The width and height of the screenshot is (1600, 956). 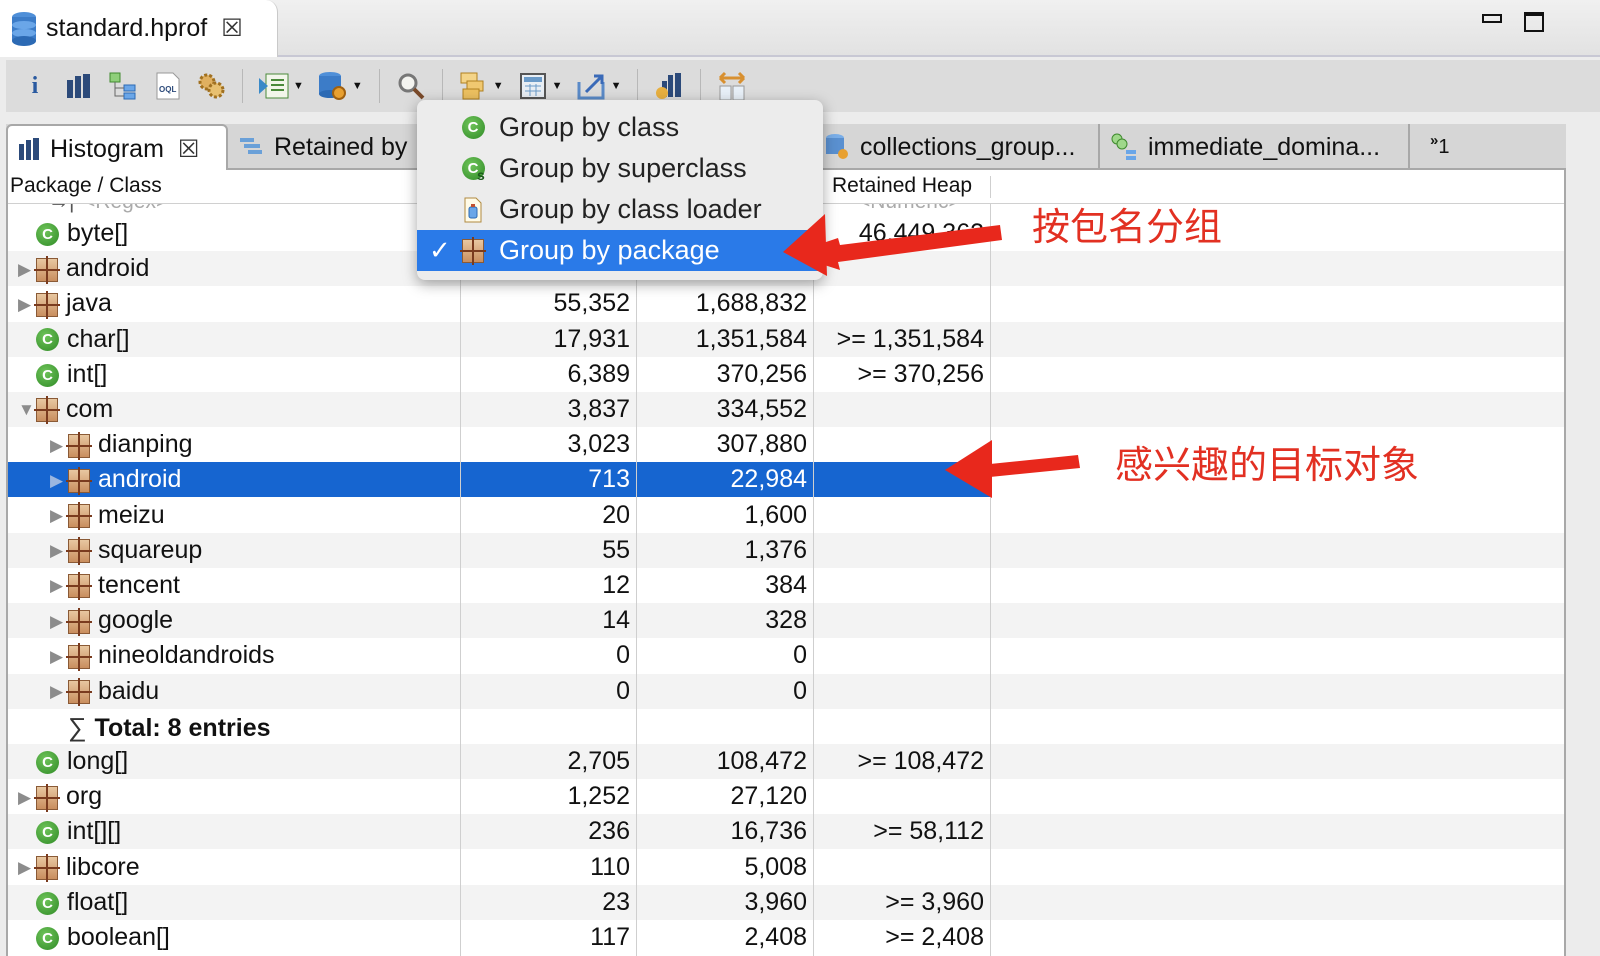 What do you see at coordinates (786, 409) in the screenshot?
I see `table-row: ▼ com 3,837 334,552` at bounding box center [786, 409].